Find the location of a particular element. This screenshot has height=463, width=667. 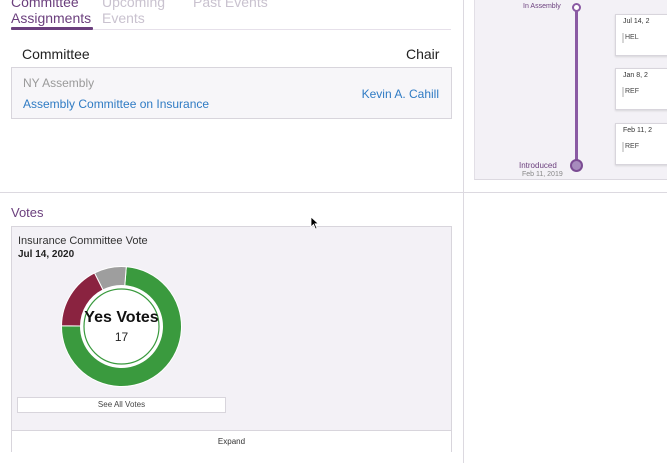

vertical-divider is located at coordinates (463, 231).